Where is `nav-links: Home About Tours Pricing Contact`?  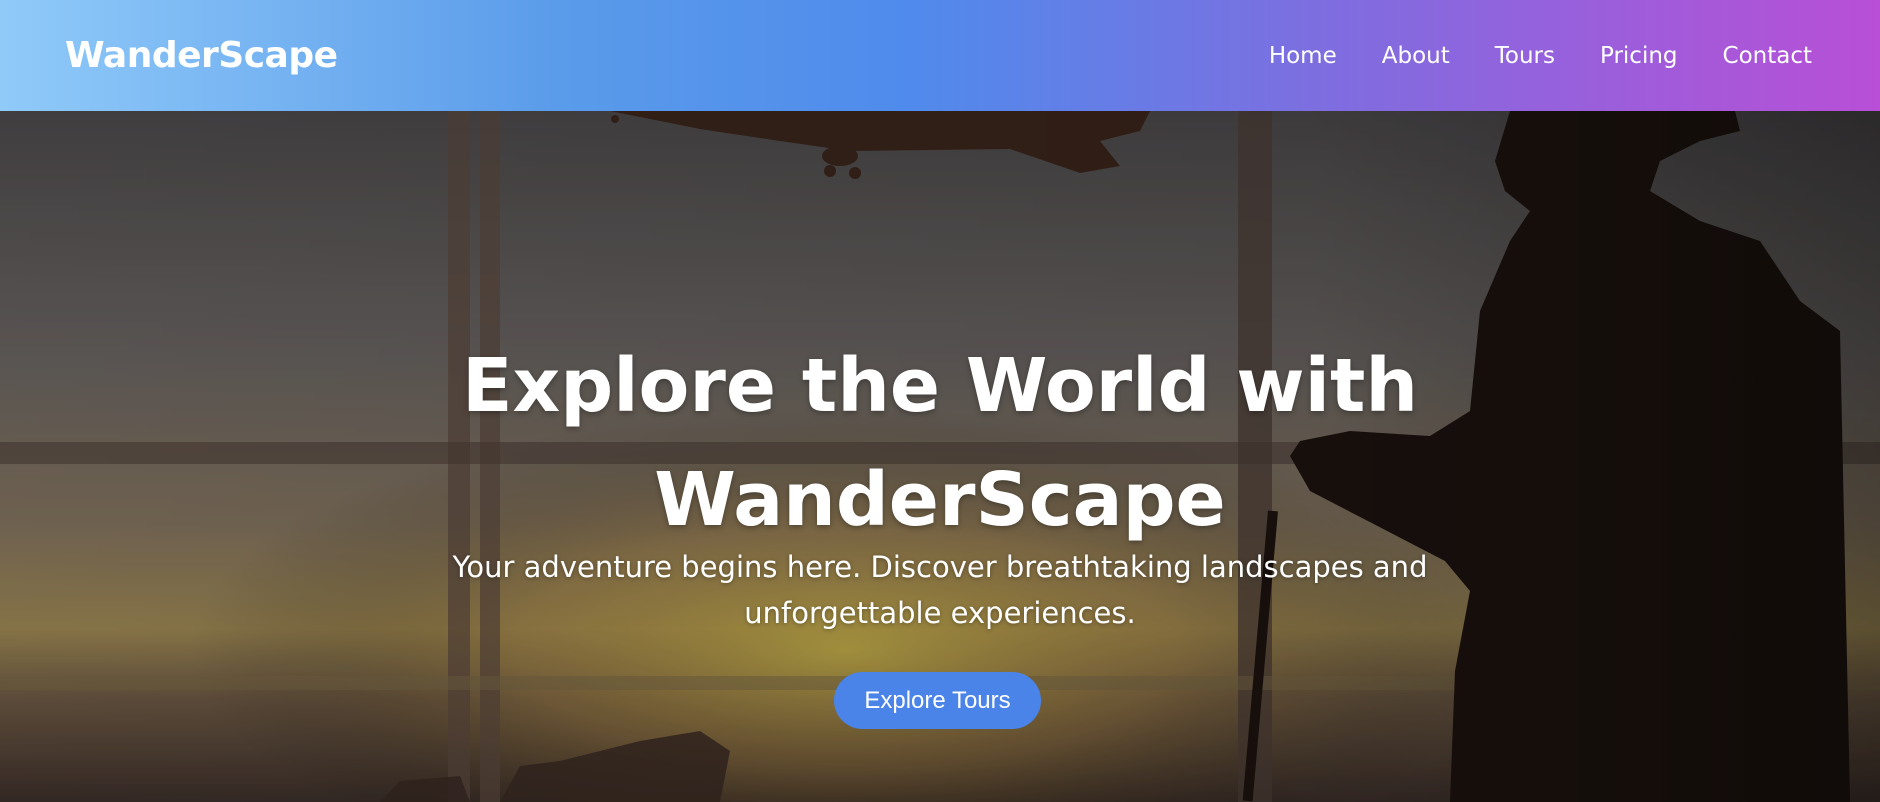 nav-links: Home About Tours Pricing Contact is located at coordinates (1540, 56).